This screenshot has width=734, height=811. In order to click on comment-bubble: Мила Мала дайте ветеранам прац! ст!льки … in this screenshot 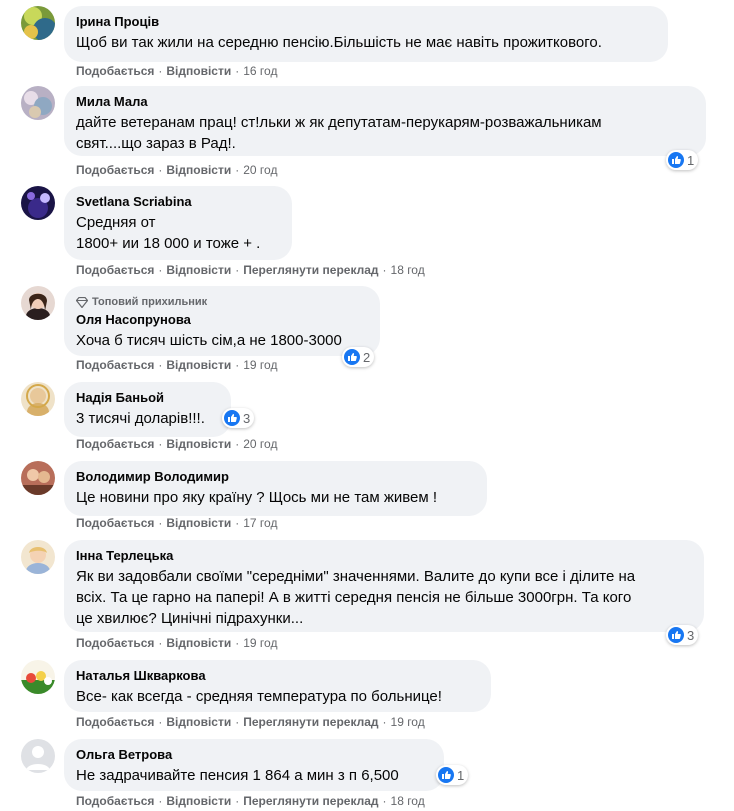, I will do `click(385, 121)`.